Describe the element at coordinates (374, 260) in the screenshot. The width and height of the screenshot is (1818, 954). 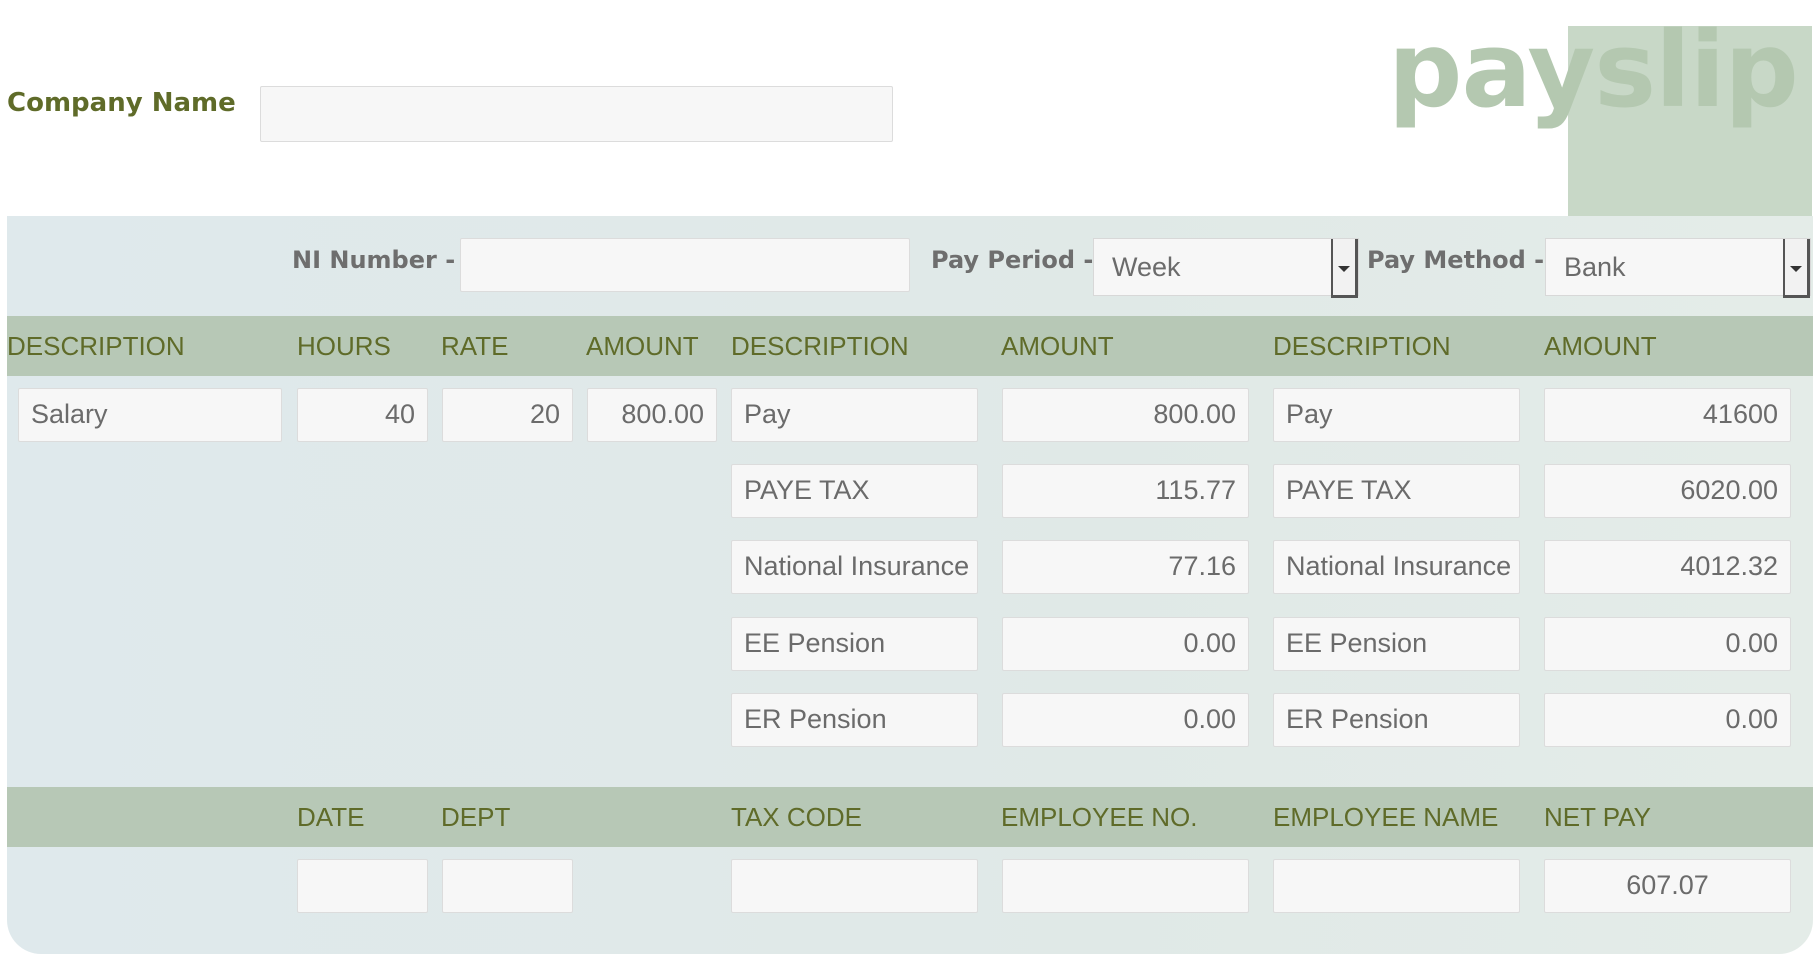
I see `ni-number-label: NI Number -` at that location.